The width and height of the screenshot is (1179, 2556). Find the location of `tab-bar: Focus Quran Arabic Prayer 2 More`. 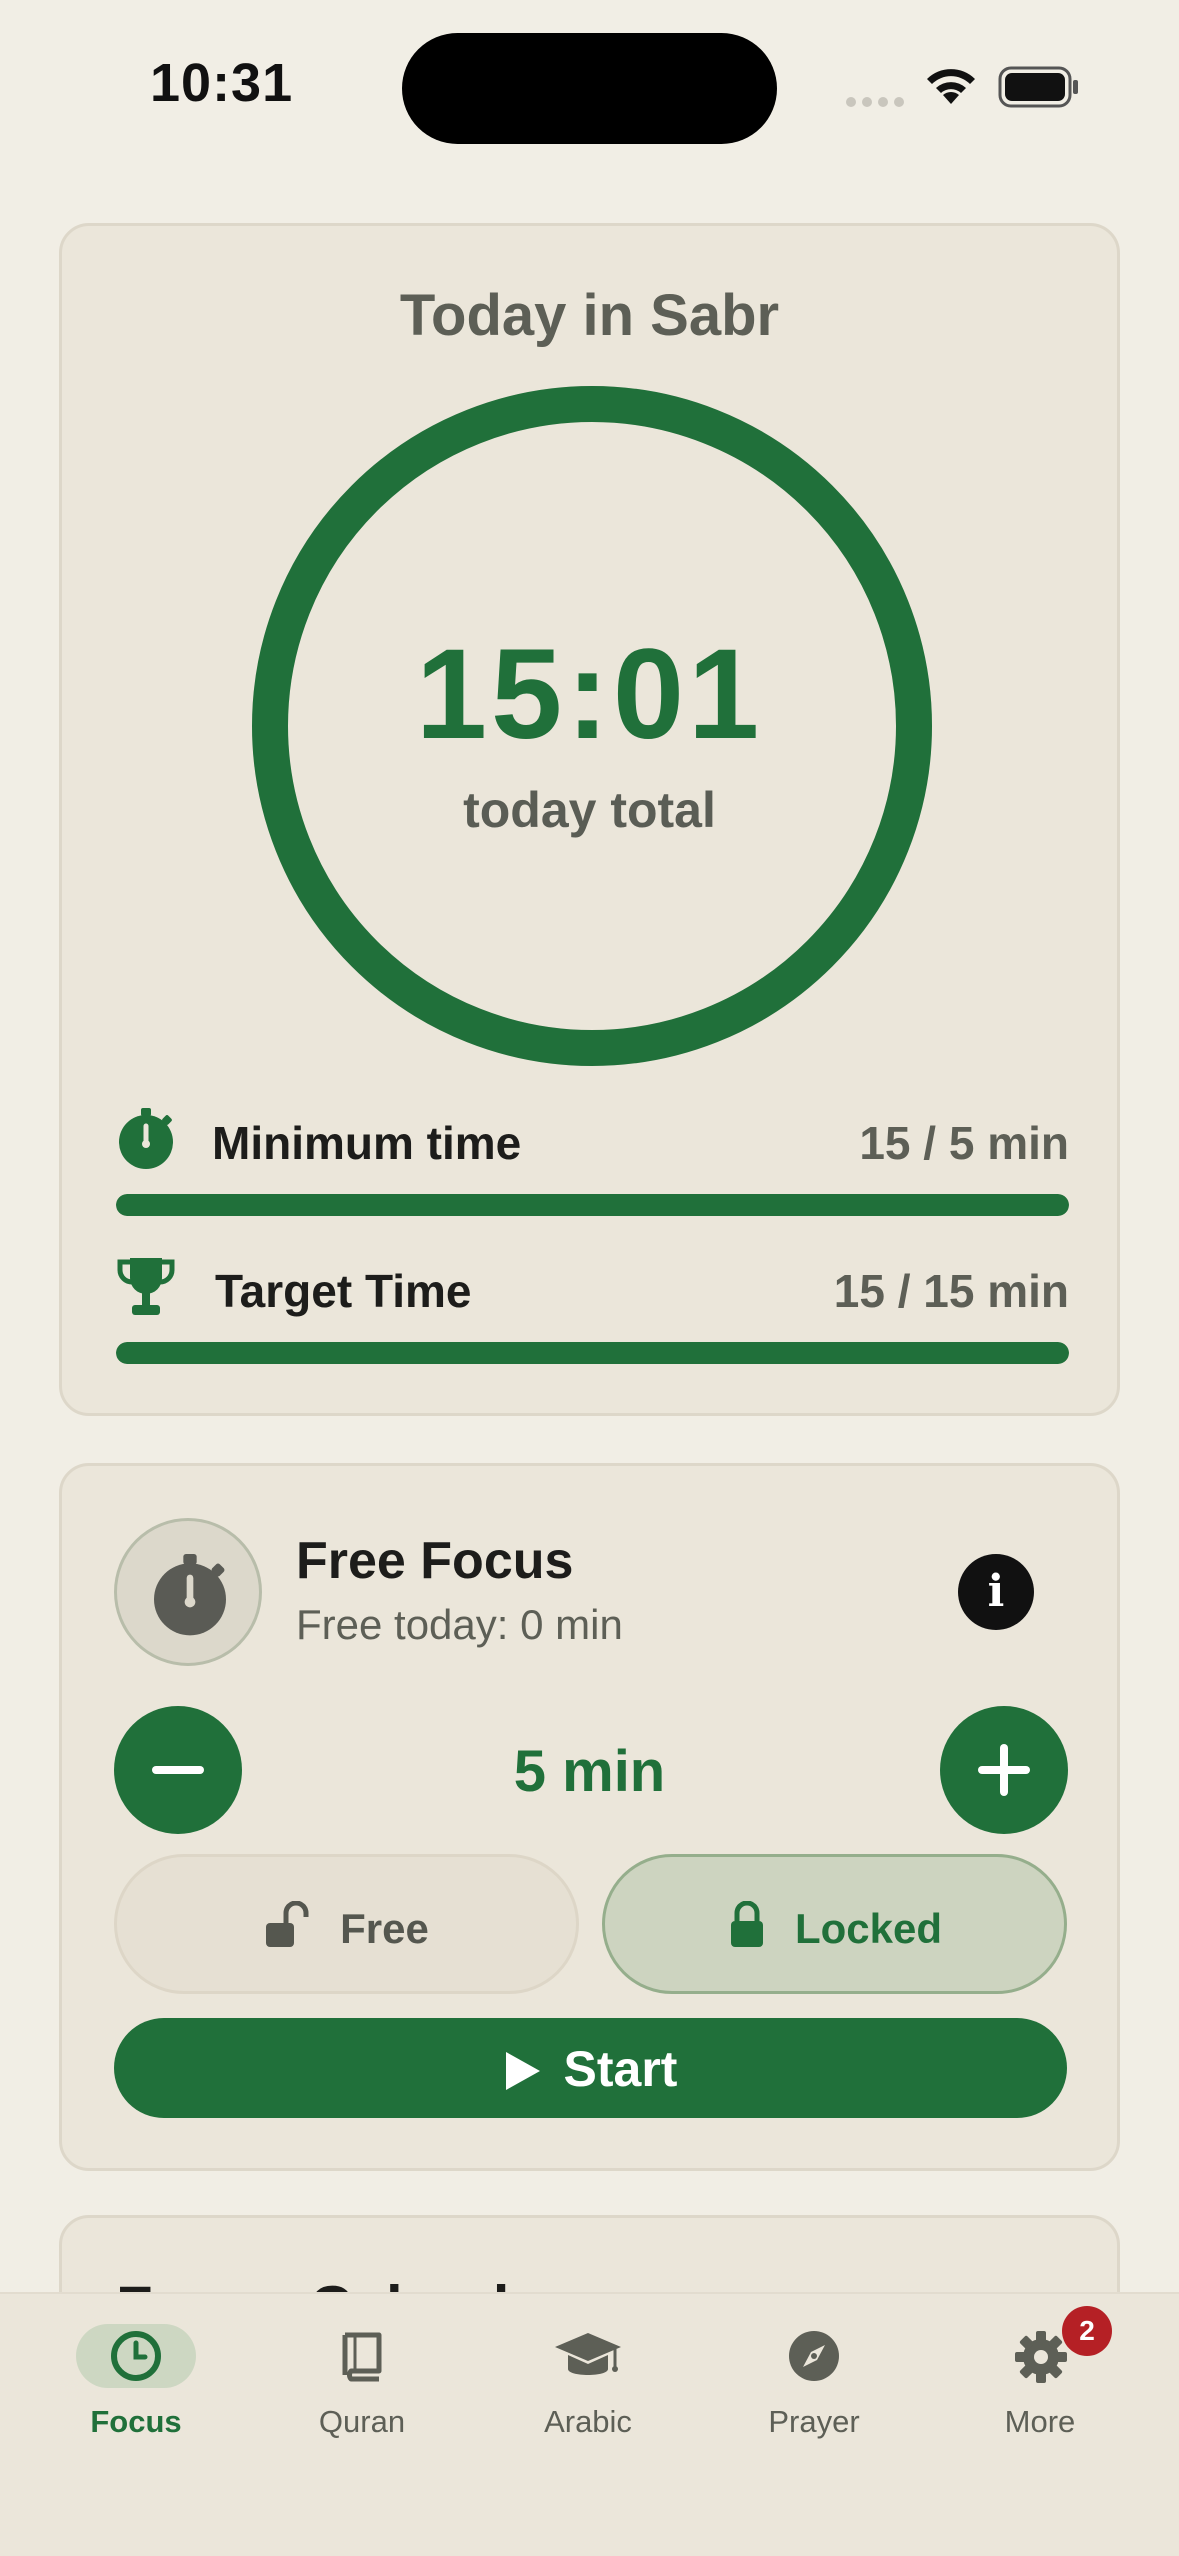

tab-bar: Focus Quran Arabic Prayer 2 More is located at coordinates (589, 2424).